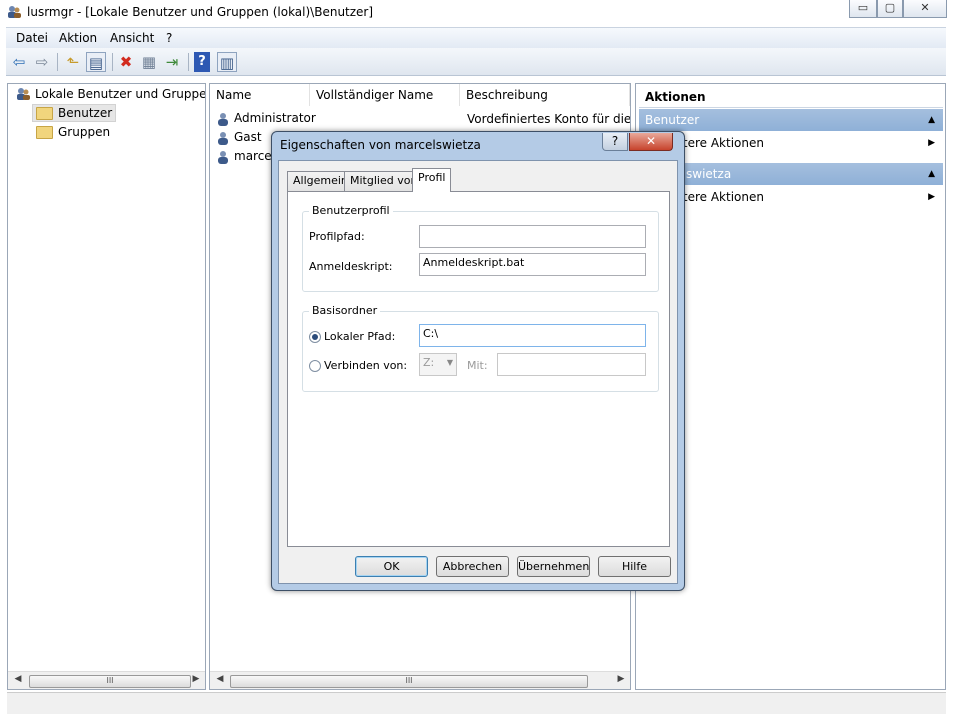  What do you see at coordinates (73, 62) in the screenshot?
I see `up-folder-icon: ⬑` at bounding box center [73, 62].